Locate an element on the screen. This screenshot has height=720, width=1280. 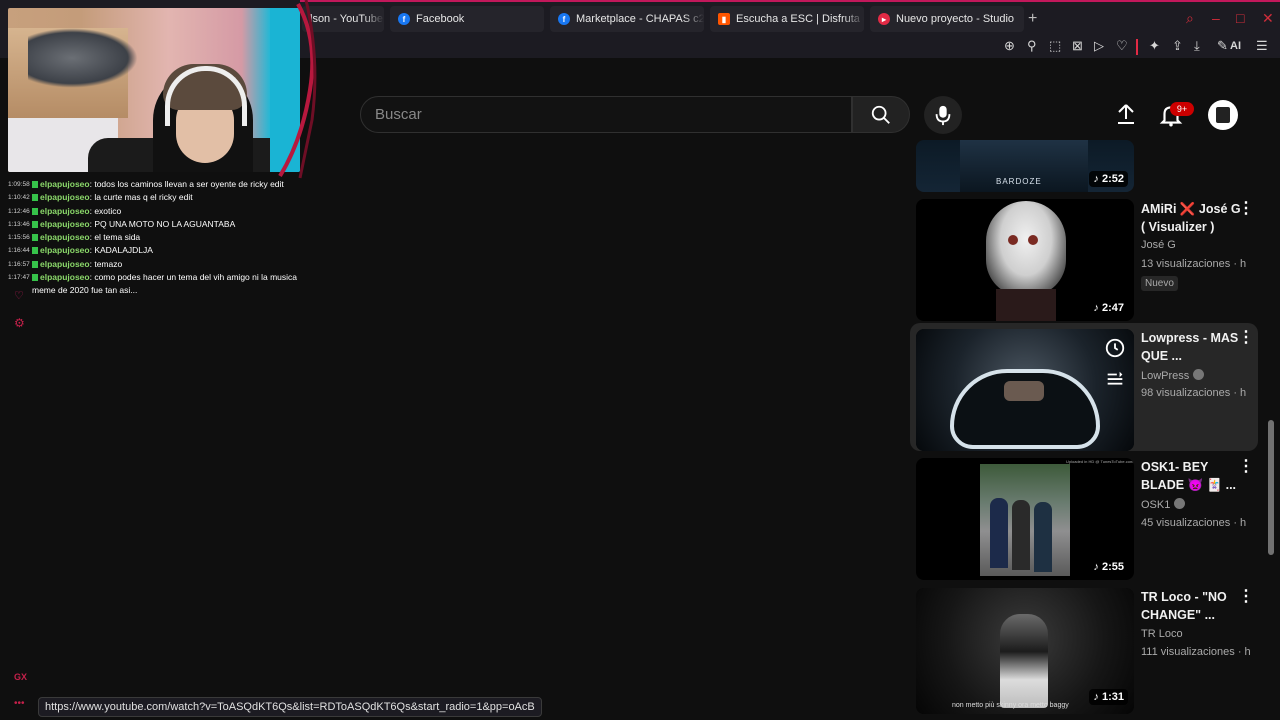
tab-label: Nuevo proyecto - Studio is located at coordinates (955, 19).